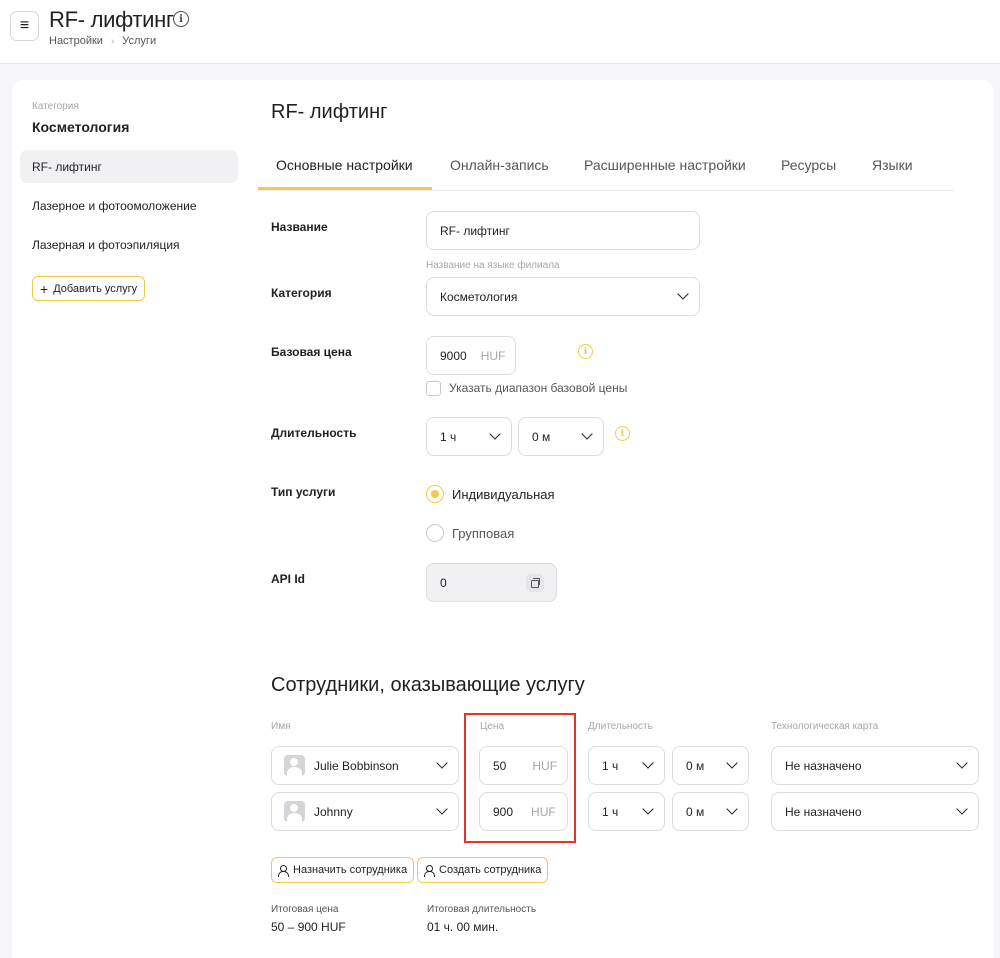 Image resolution: width=1000 pixels, height=958 pixels. I want to click on hamburger-icon: ≡, so click(24, 25).